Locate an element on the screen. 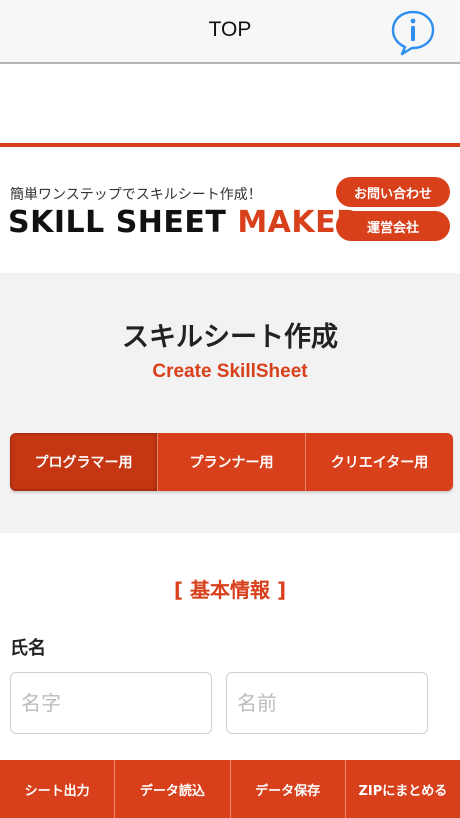 The height and width of the screenshot is (818, 460). load-data-button: データ読込 is located at coordinates (173, 789).